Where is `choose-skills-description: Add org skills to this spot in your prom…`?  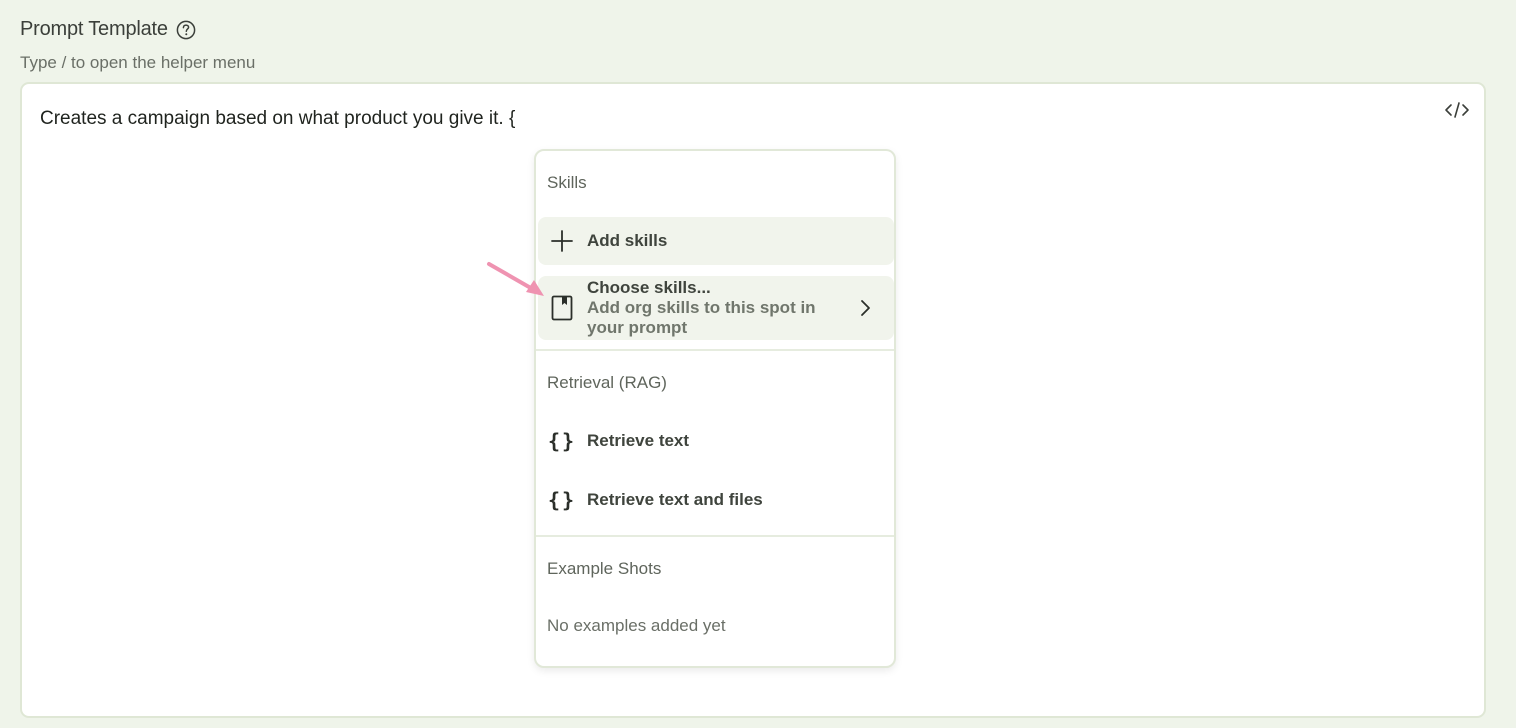 choose-skills-description: Add org skills to this spot in your prom… is located at coordinates (701, 317).